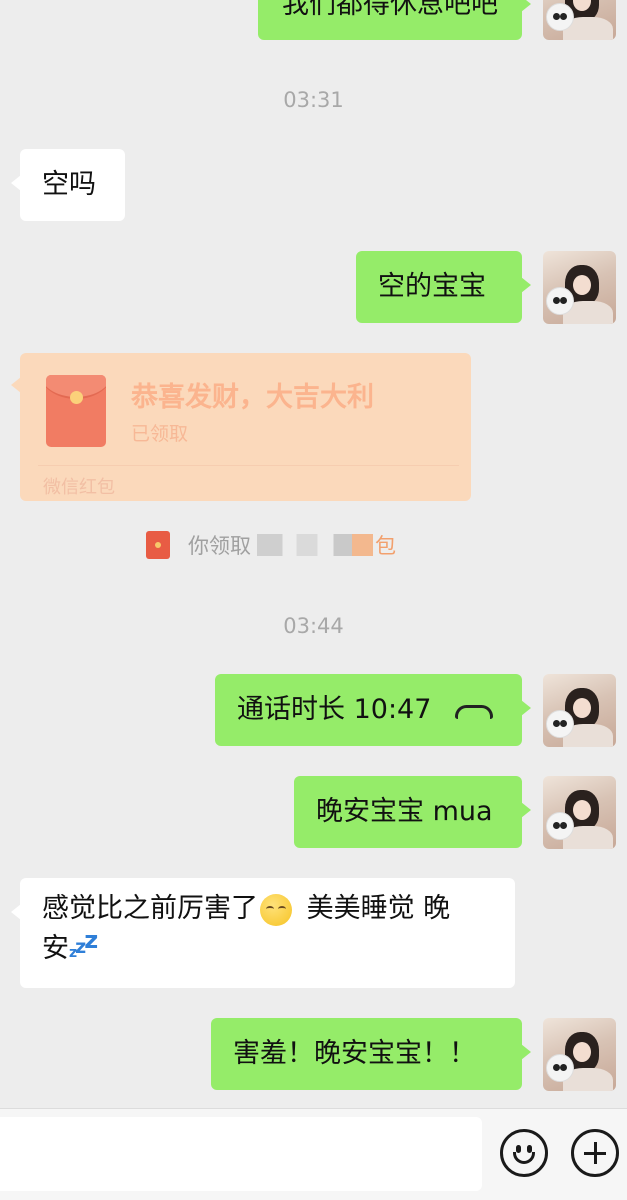 This screenshot has width=627, height=1200. What do you see at coordinates (315, 545) in the screenshot?
I see `redacted-text` at bounding box center [315, 545].